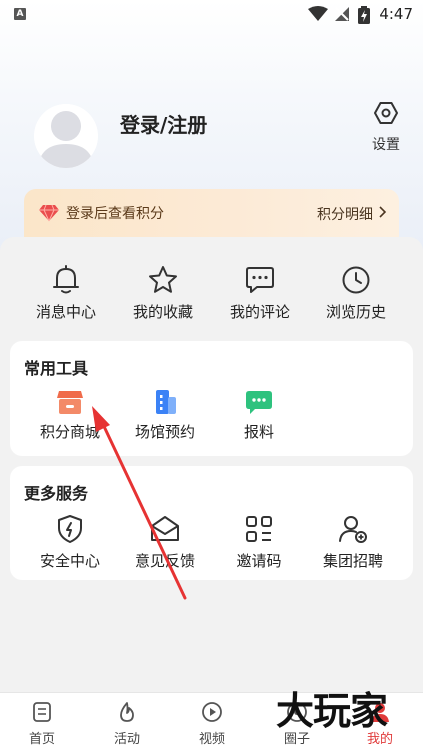  Describe the element at coordinates (126, 739) in the screenshot. I see `nav-label: 活动` at that location.